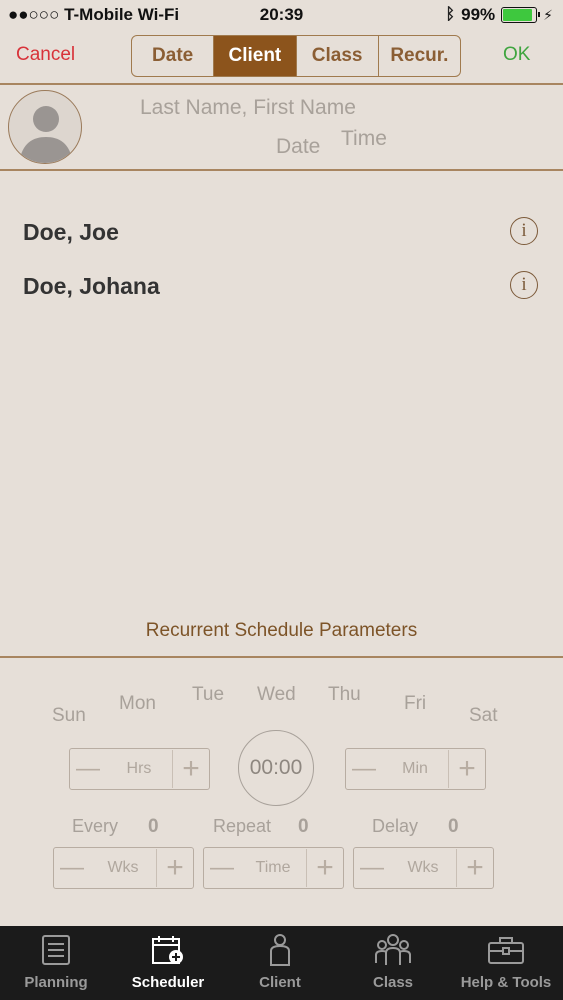 This screenshot has height=1000, width=563. Describe the element at coordinates (248, 108) in the screenshot. I see `name-placeholder: Last Name, First Name` at that location.